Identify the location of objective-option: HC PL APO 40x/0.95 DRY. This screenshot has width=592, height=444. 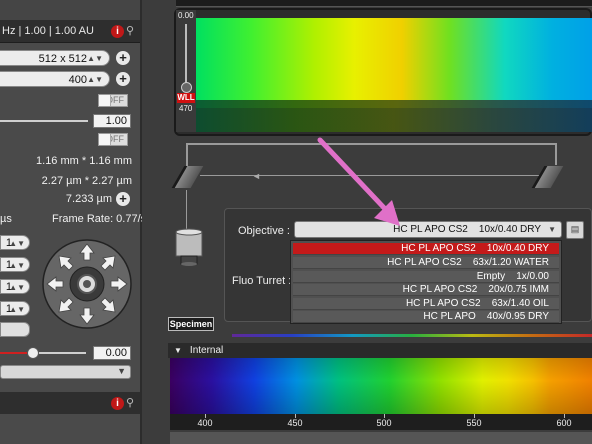
(426, 317).